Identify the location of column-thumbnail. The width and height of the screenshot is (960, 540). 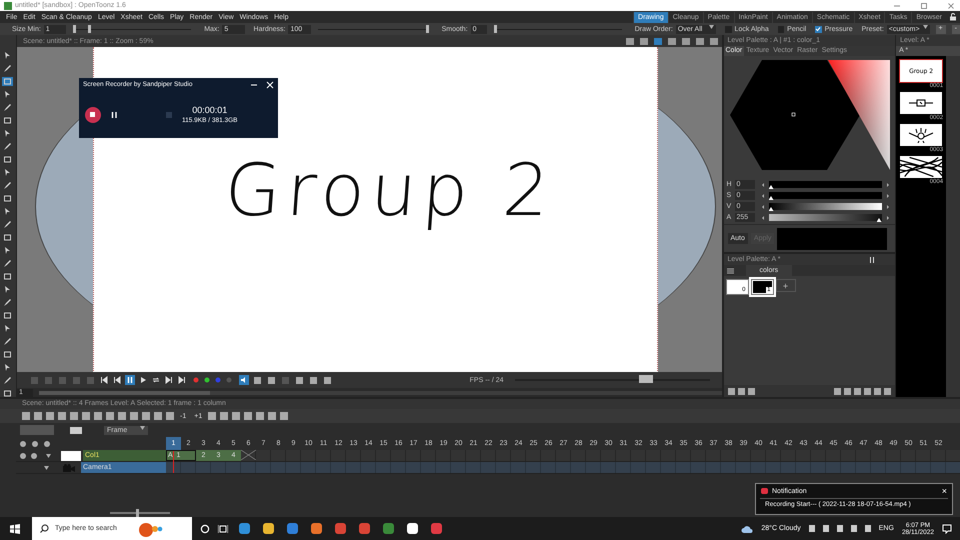
(71, 455).